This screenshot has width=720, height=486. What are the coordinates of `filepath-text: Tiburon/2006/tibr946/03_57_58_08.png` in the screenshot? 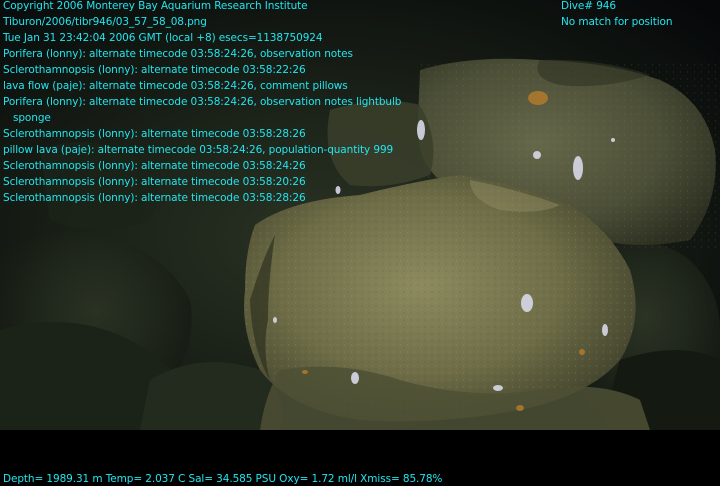 It's located at (105, 22).